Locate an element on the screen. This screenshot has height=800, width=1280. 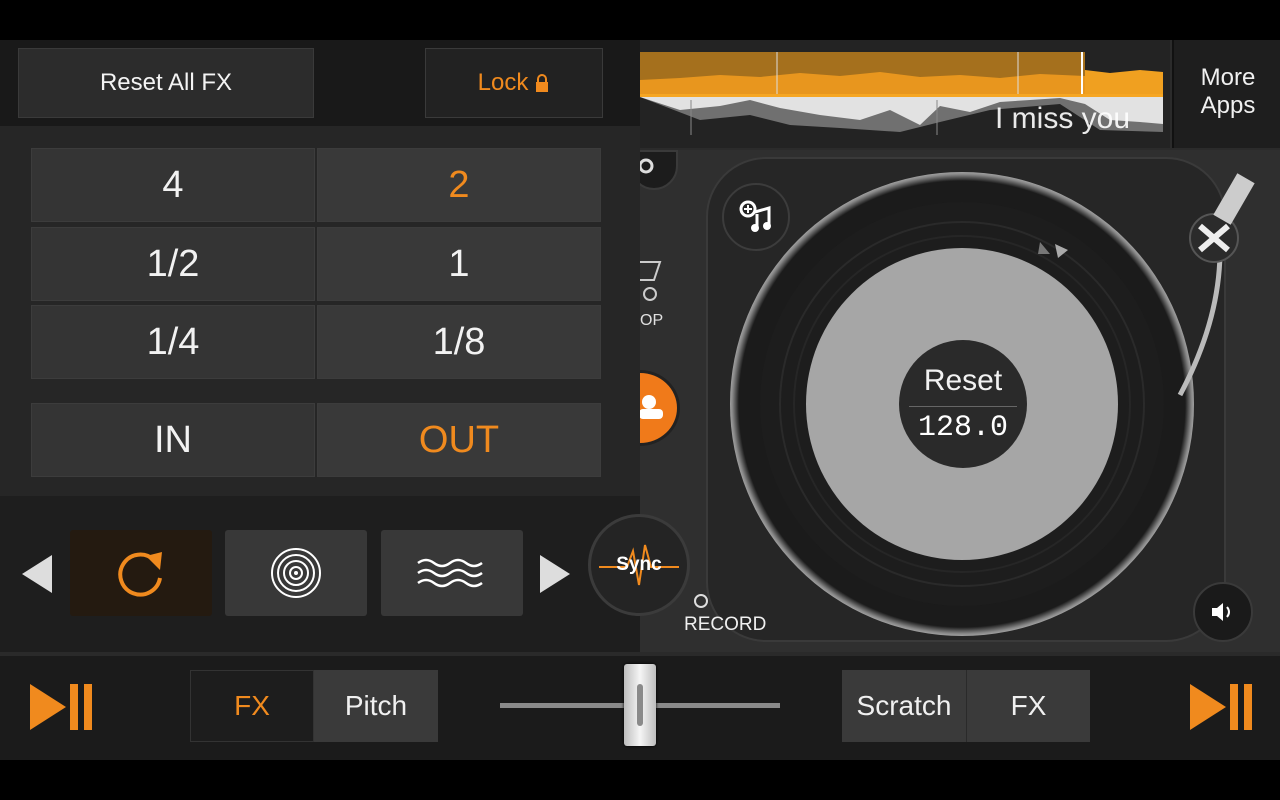
next-fx-button is located at coordinates (555, 574).